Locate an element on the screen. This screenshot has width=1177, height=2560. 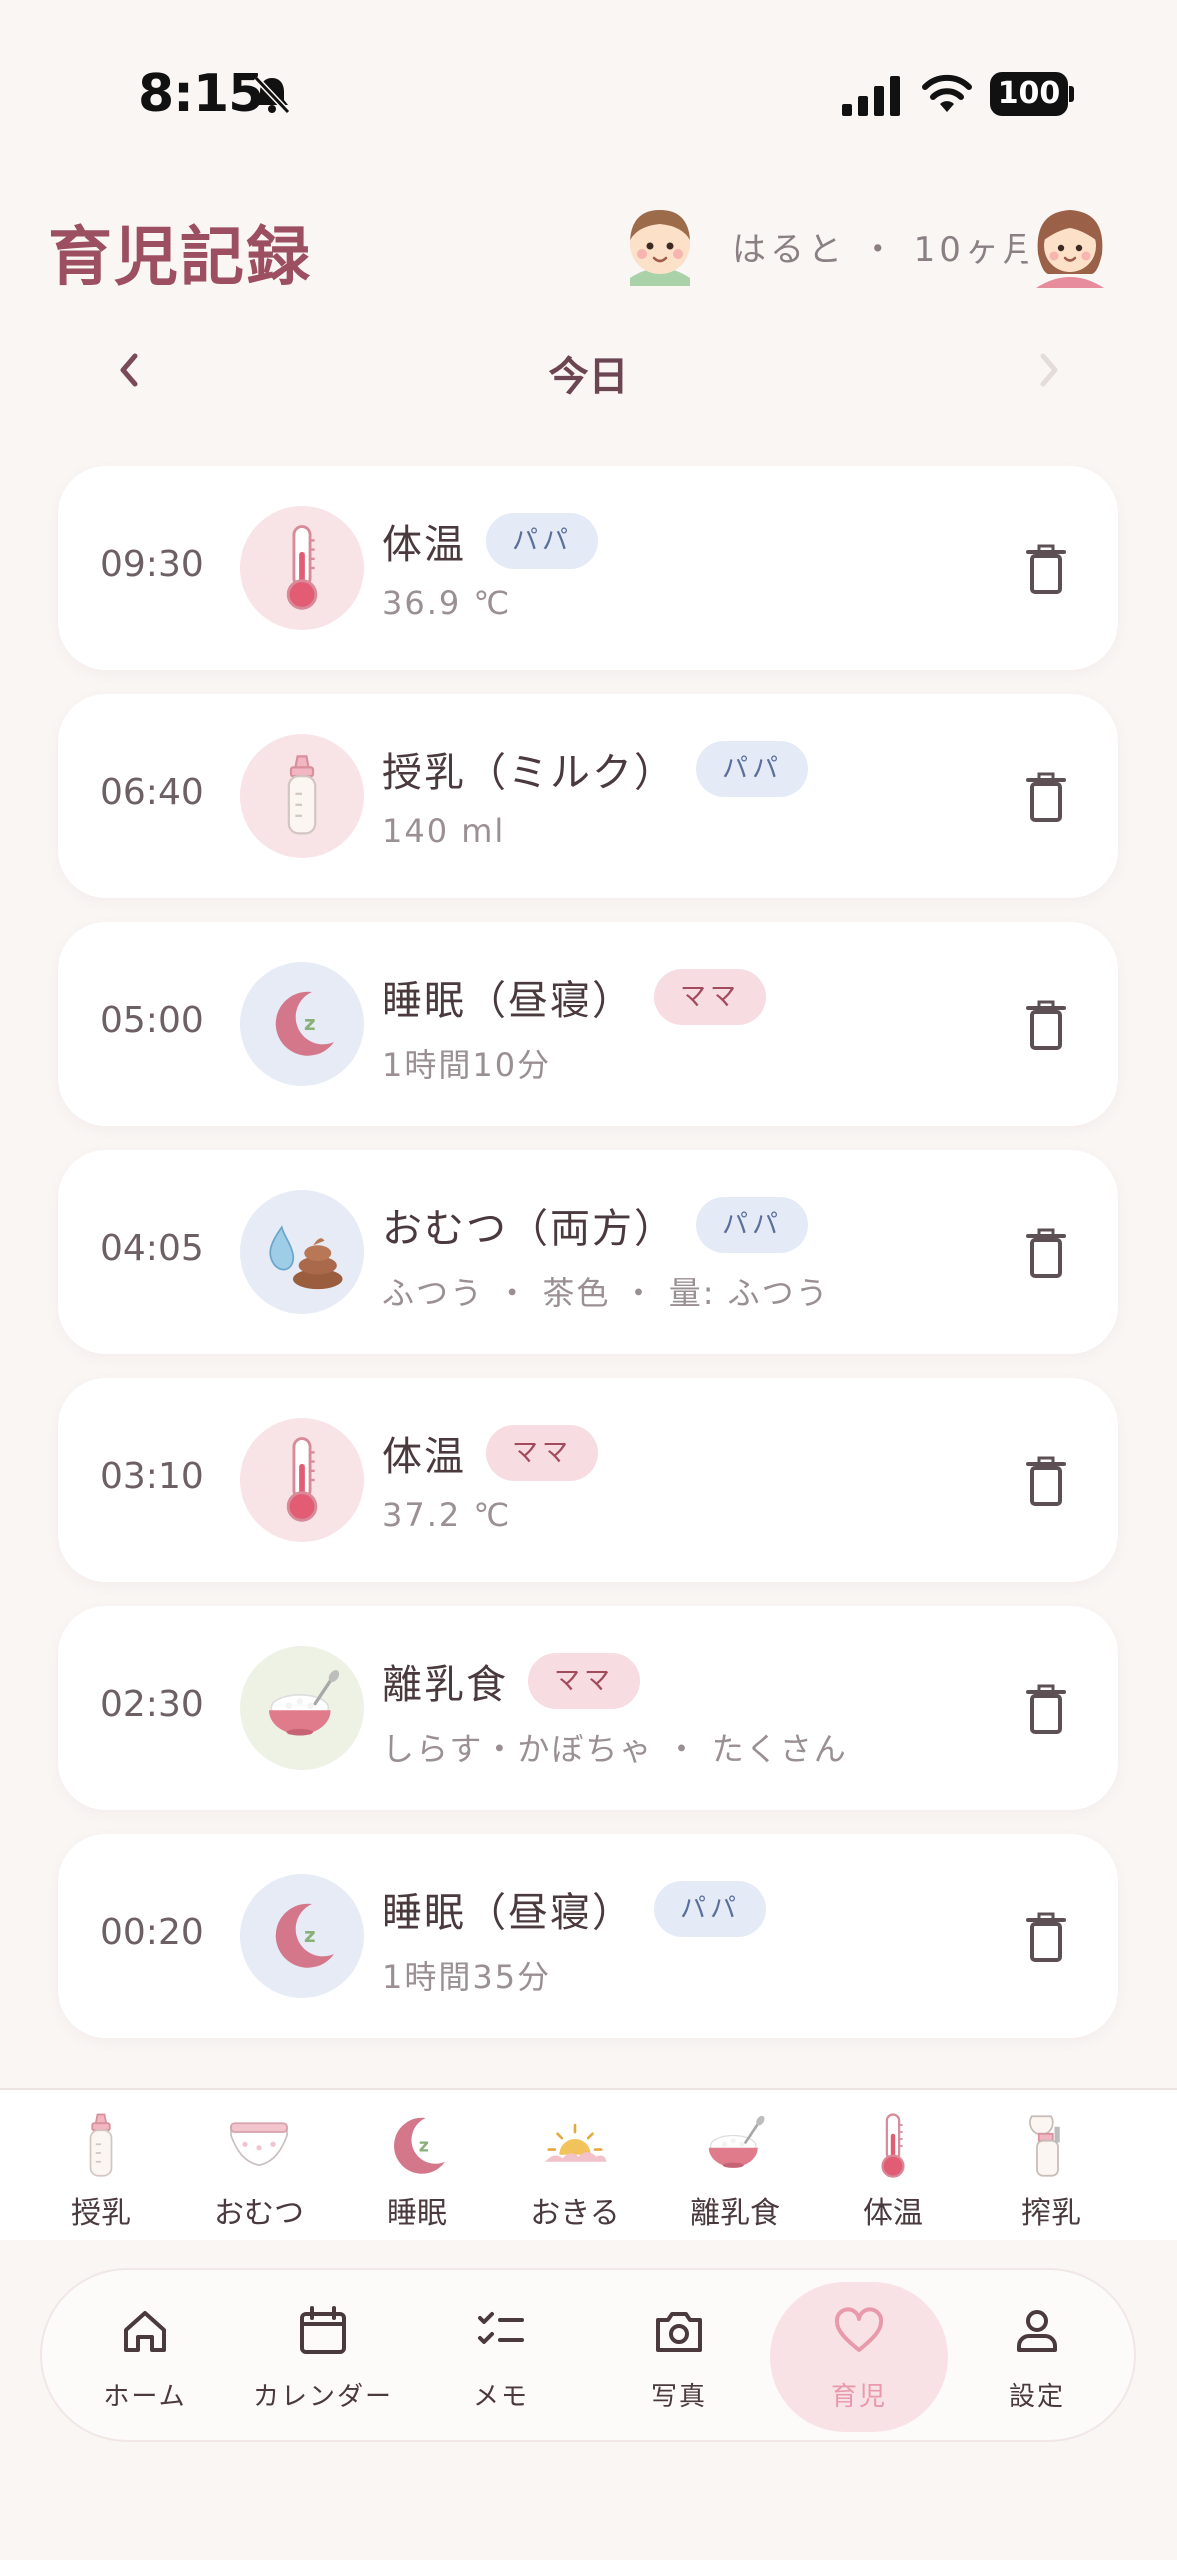
quick-add-temperature: 体温 is located at coordinates (893, 2165).